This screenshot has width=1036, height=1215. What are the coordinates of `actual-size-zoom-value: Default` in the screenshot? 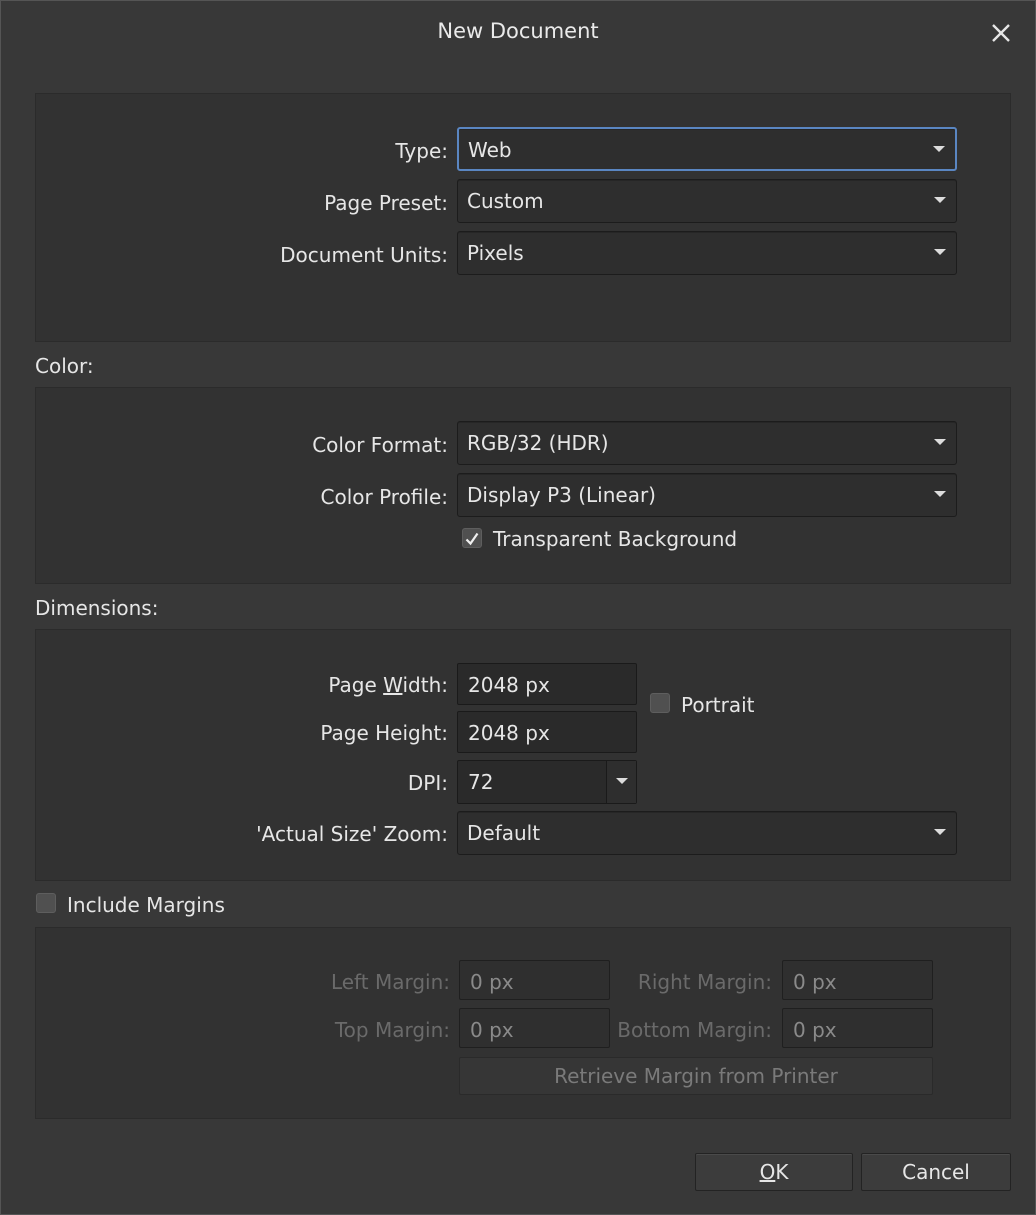 It's located at (504, 833).